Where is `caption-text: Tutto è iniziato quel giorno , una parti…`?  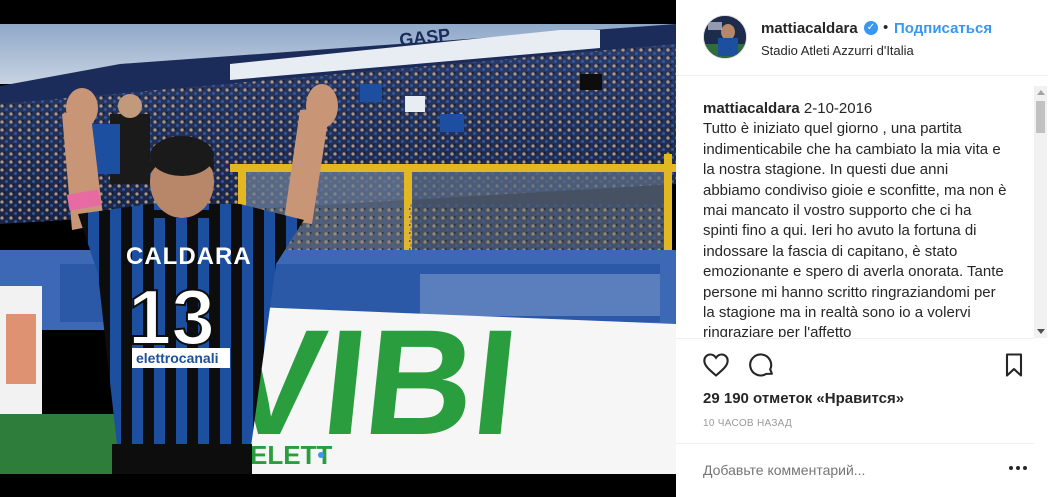 caption-text: Tutto è iniziato quel giorno , una parti… is located at coordinates (855, 228).